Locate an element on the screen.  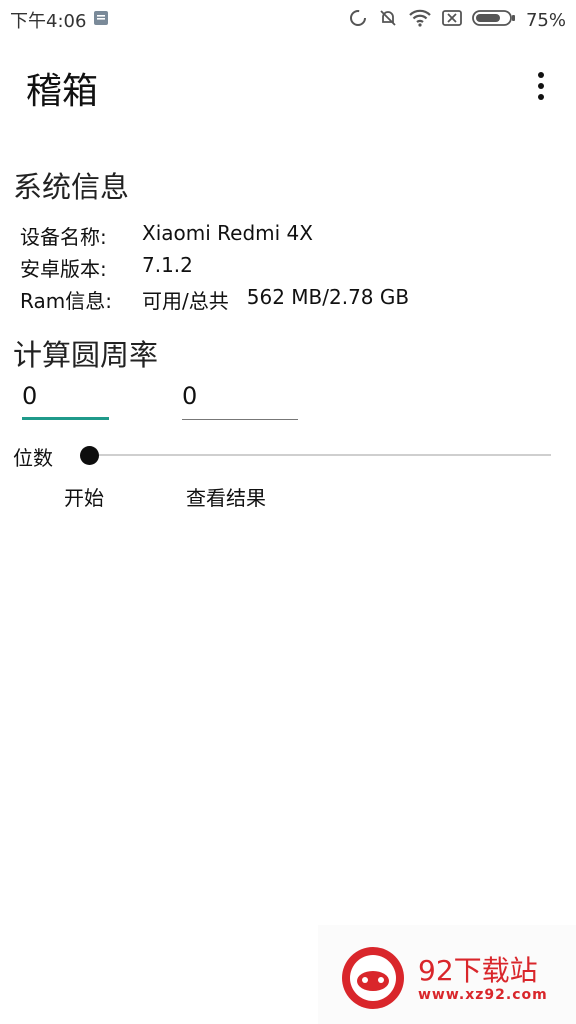
app-bar: 稽箱 is located at coordinates (288, 86).